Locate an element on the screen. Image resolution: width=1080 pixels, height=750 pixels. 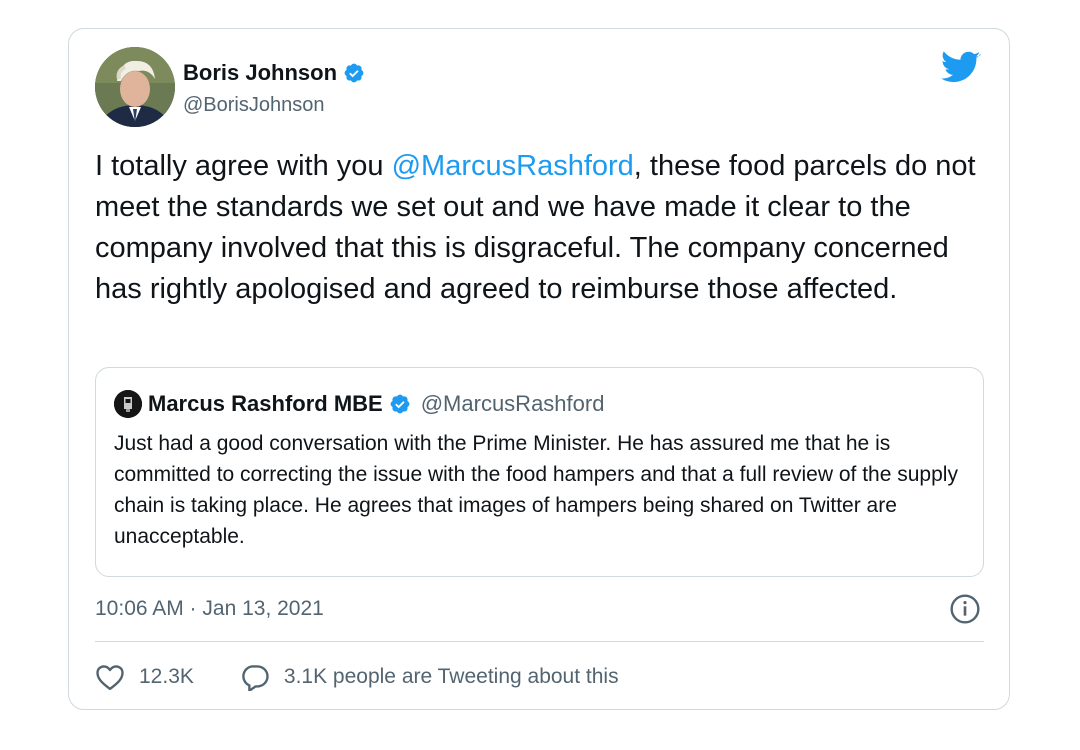
twitter-bird-icon is located at coordinates (961, 68).